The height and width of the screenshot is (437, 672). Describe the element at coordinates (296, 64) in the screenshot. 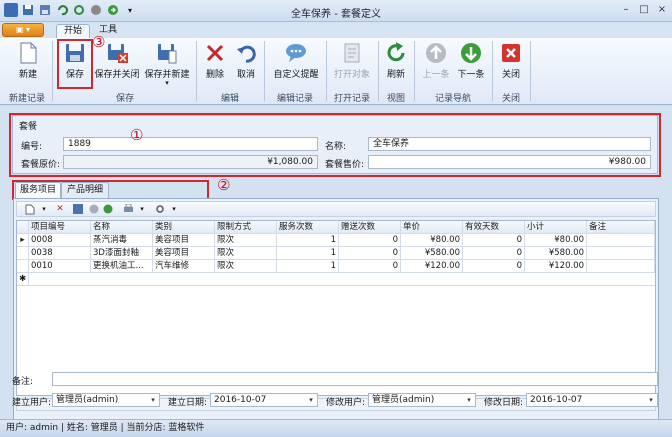

I see `custom-remind-button: 自定义提醒` at that location.